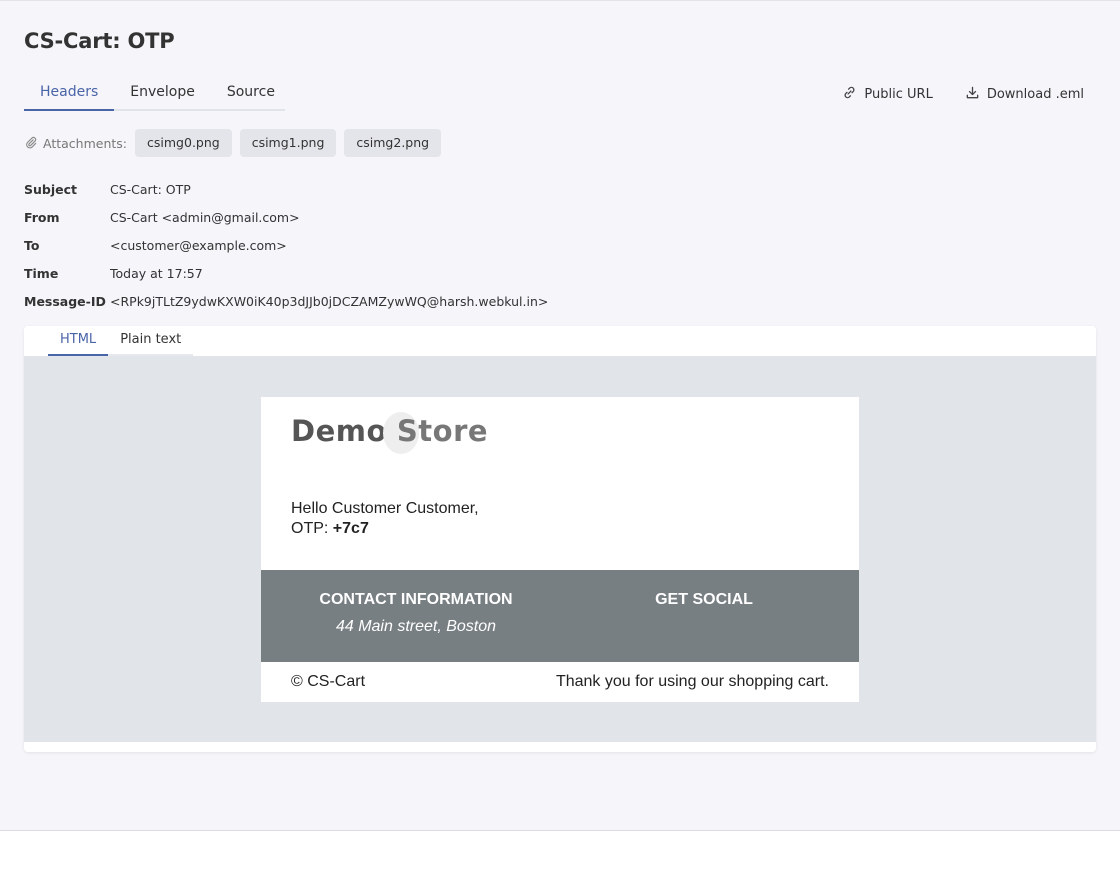 This screenshot has width=1120, height=880. What do you see at coordinates (42, 217) in the screenshot?
I see `header-key: From` at bounding box center [42, 217].